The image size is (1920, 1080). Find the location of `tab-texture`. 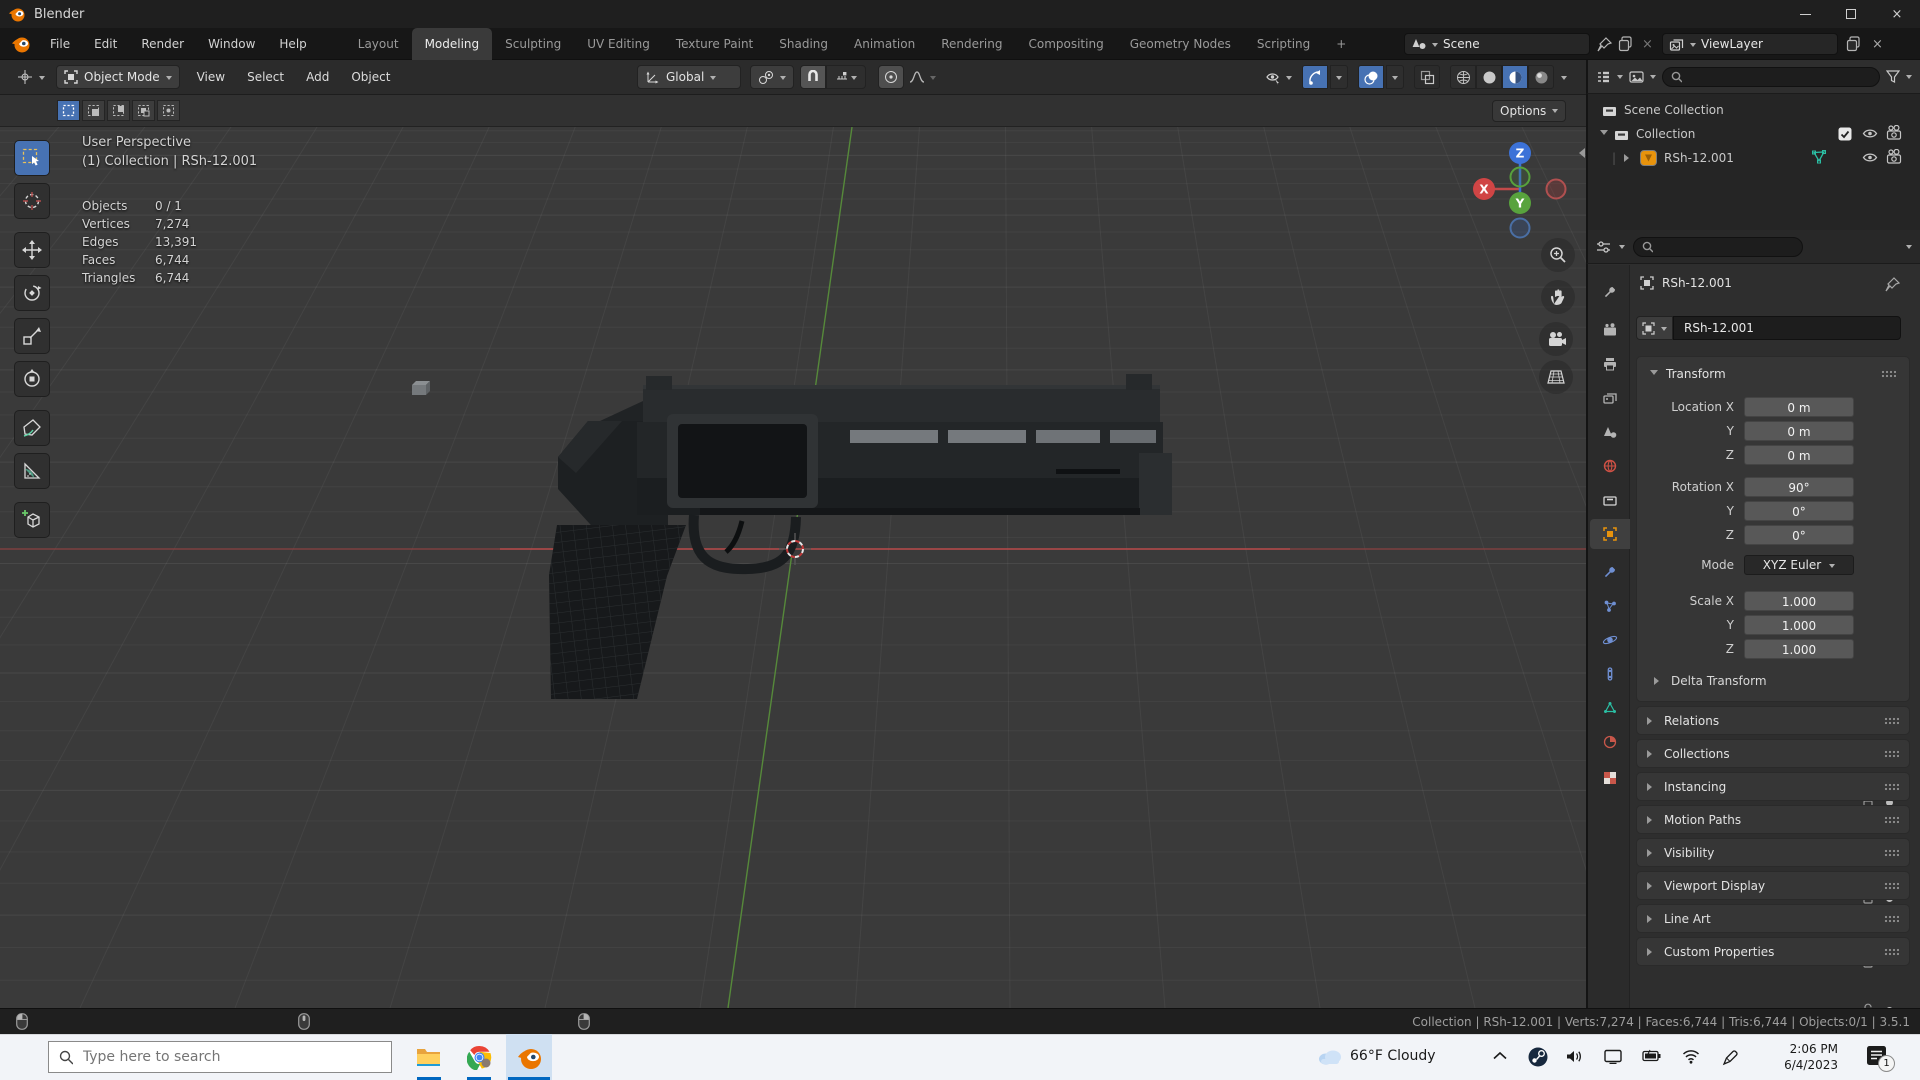

tab-texture is located at coordinates (1610, 778).